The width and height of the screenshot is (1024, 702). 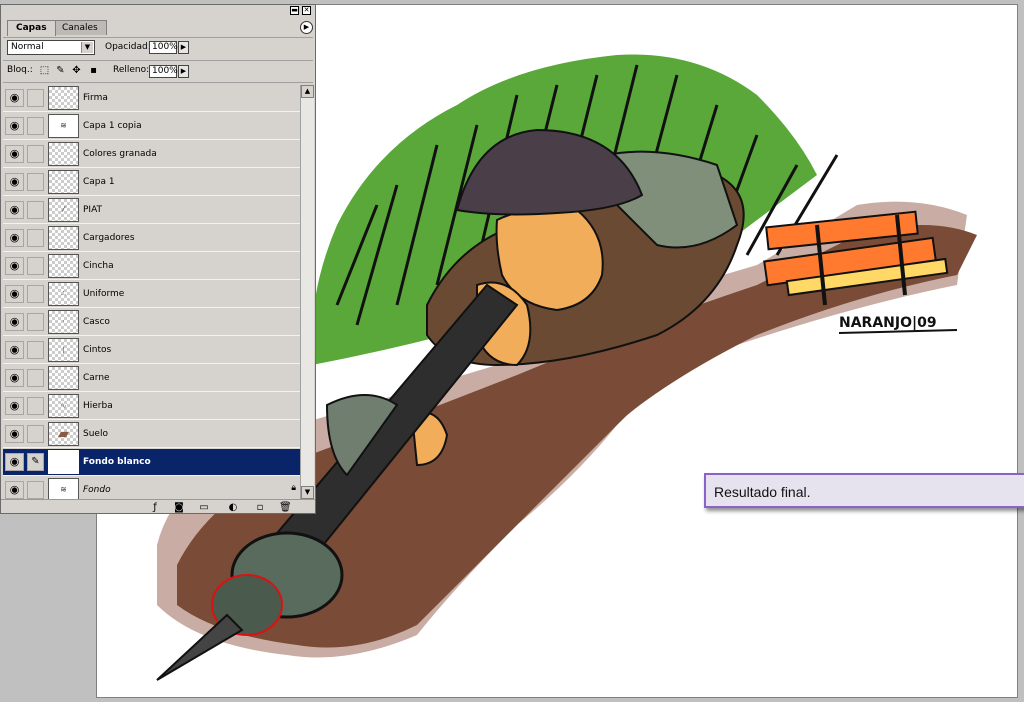 I want to click on caption-text: Resultado final., so click(x=762, y=492).